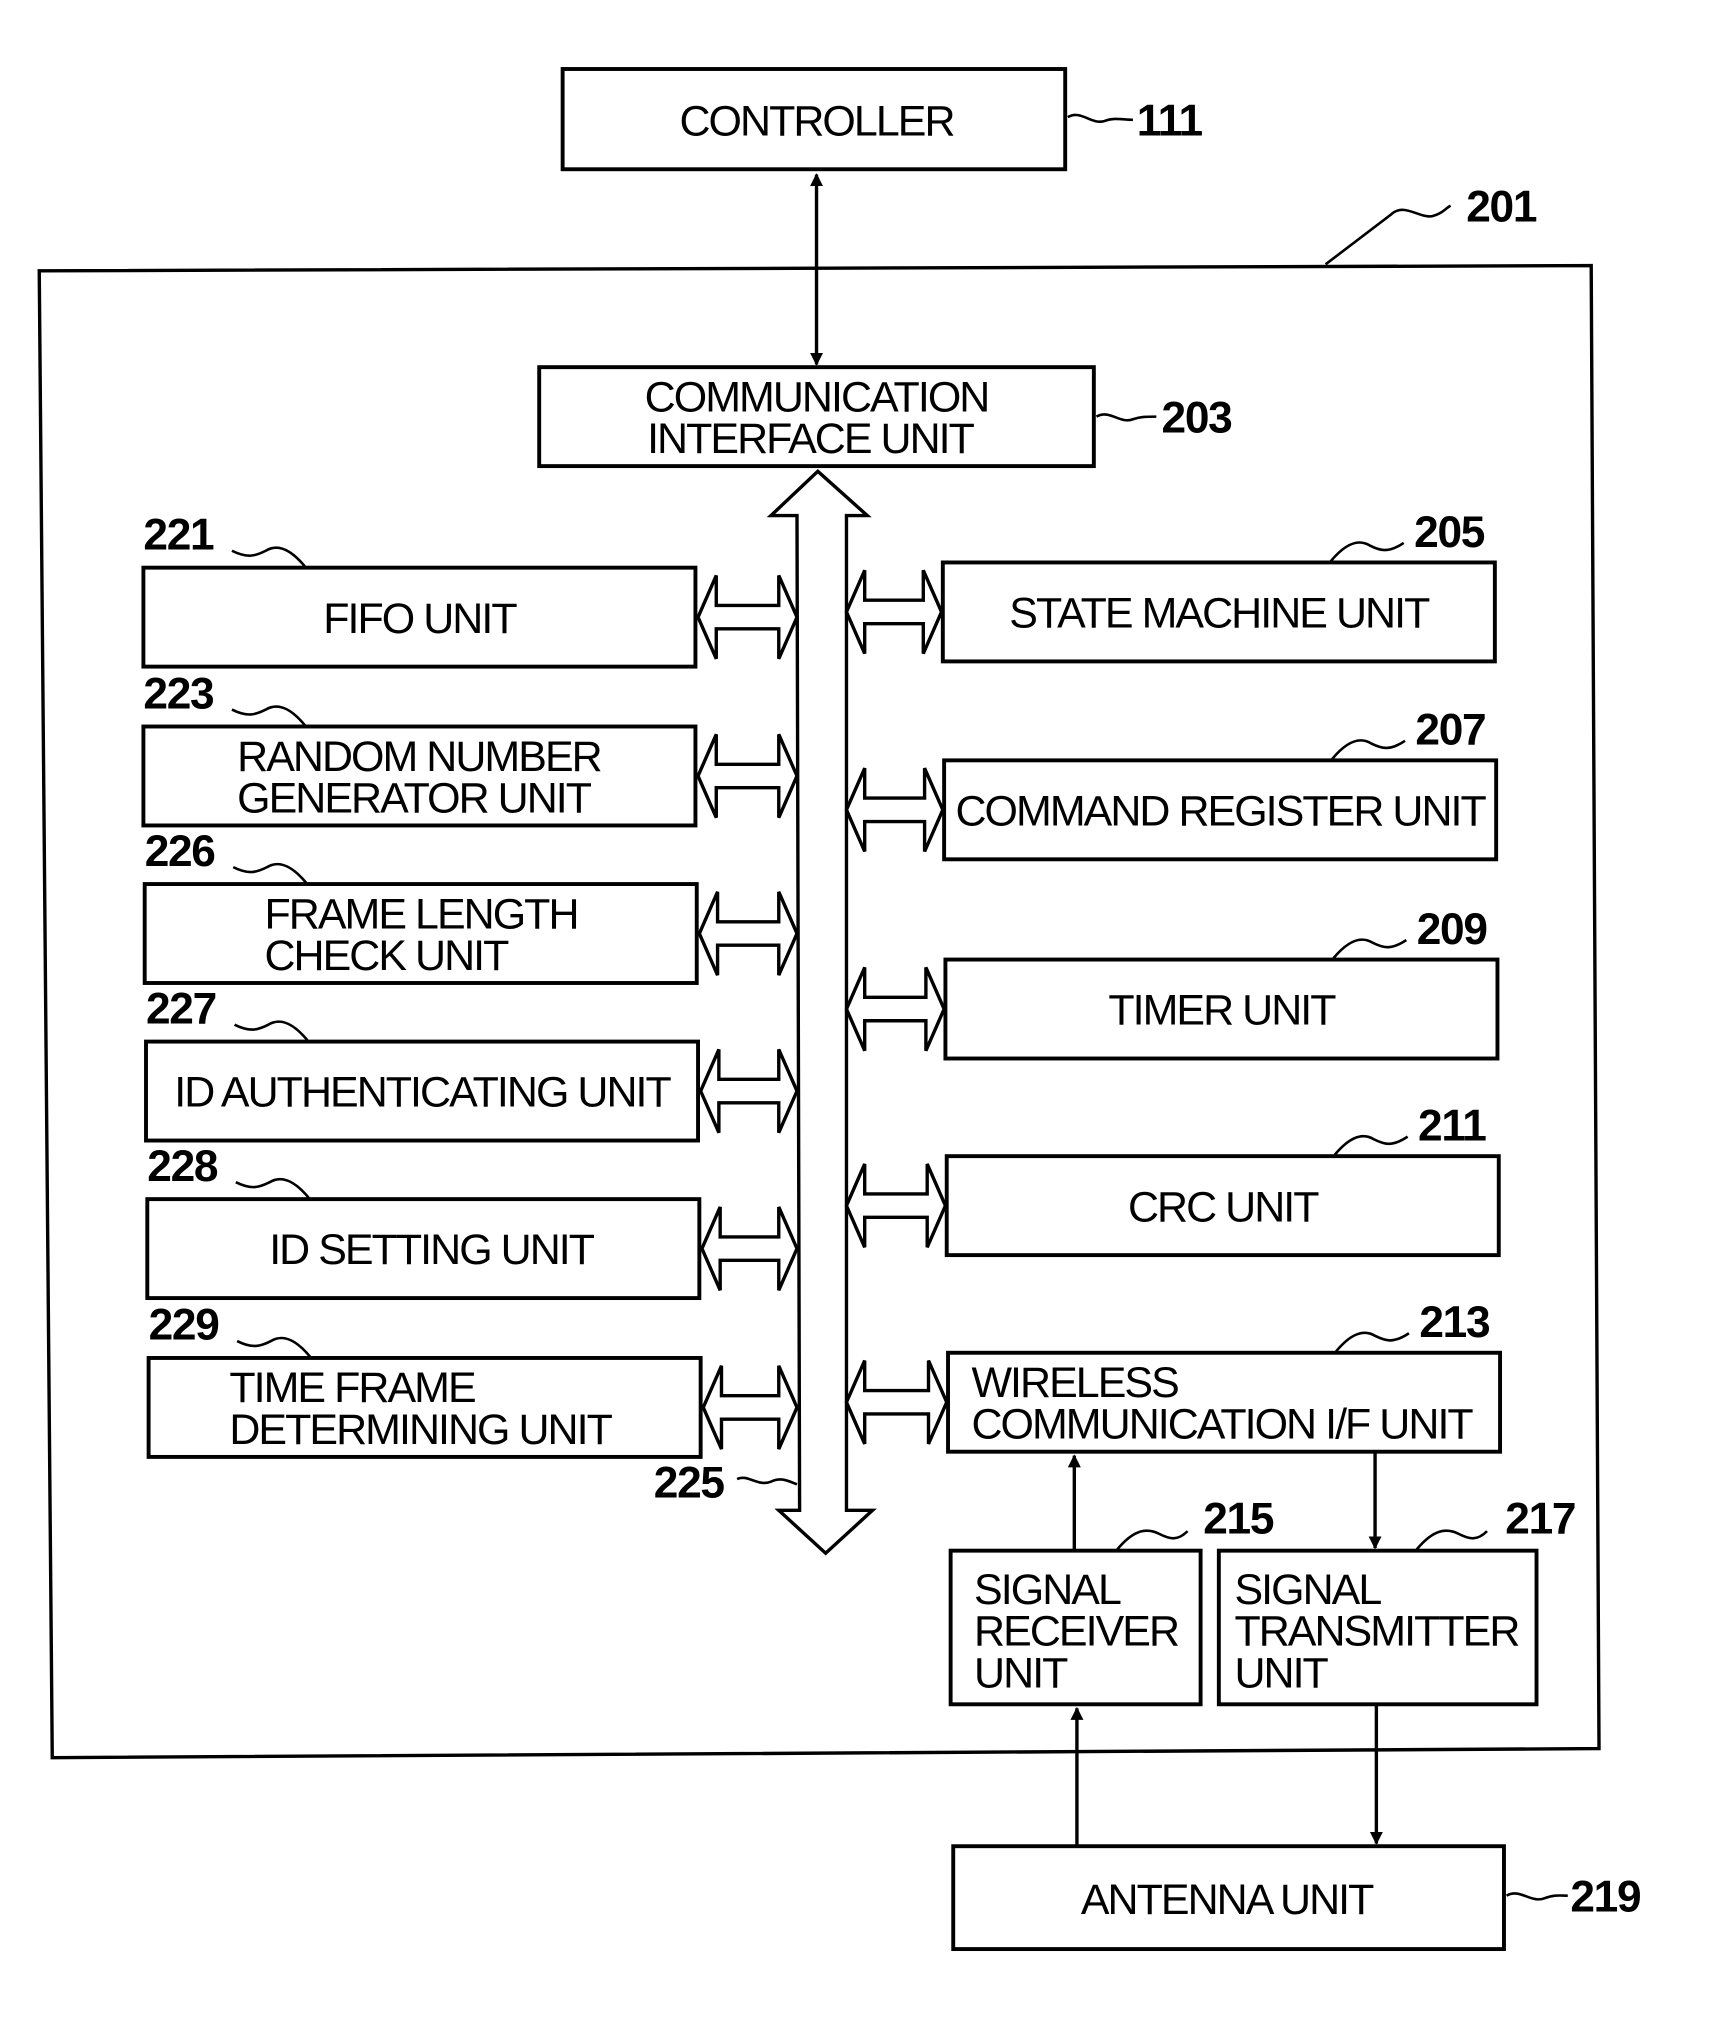 This screenshot has width=1732, height=2035. Describe the element at coordinates (811, 439) in the screenshot. I see `comm-if-label-2: INTERFACE UNIT` at that location.